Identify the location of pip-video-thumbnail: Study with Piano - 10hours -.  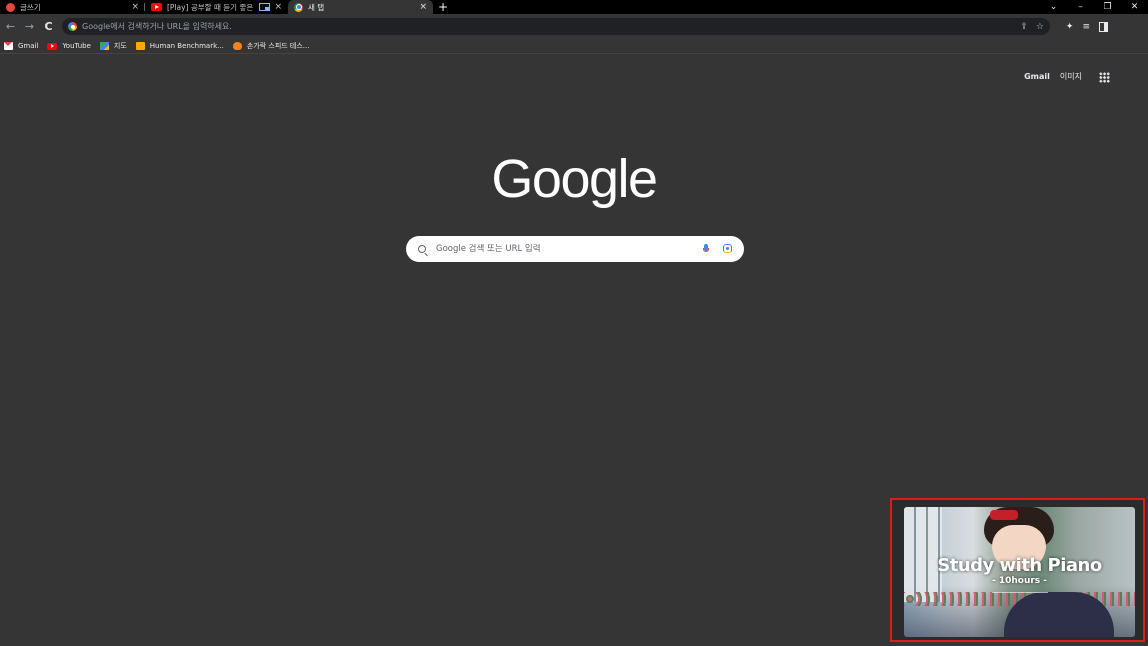
(1019, 572).